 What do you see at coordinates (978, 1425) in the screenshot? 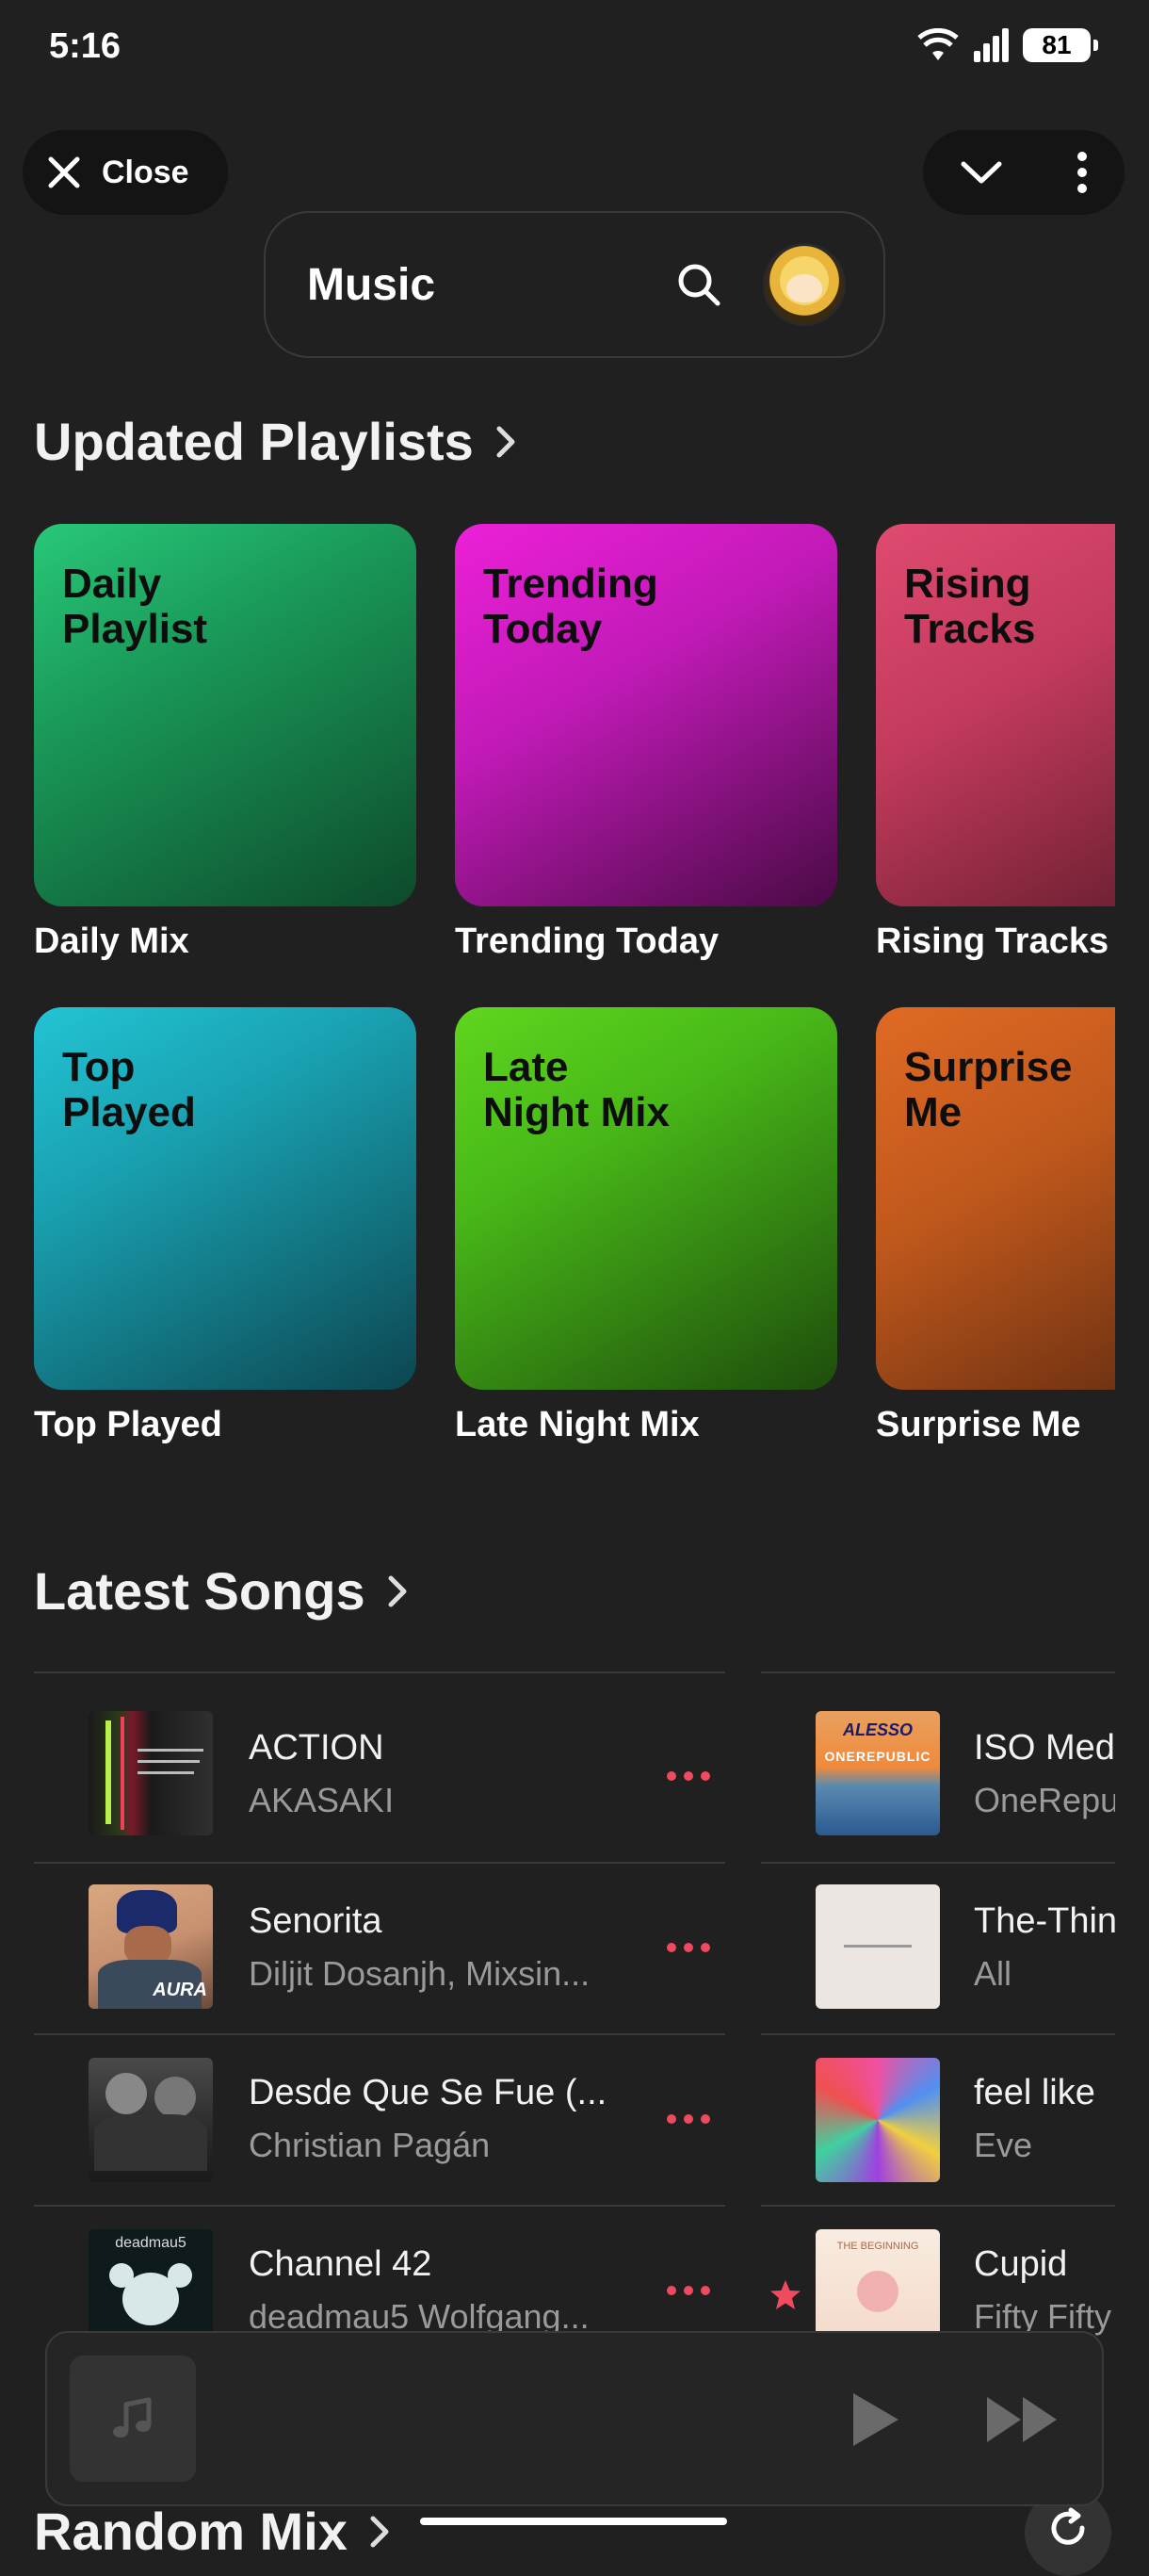
I see `playlist-label: Surprise Me` at bounding box center [978, 1425].